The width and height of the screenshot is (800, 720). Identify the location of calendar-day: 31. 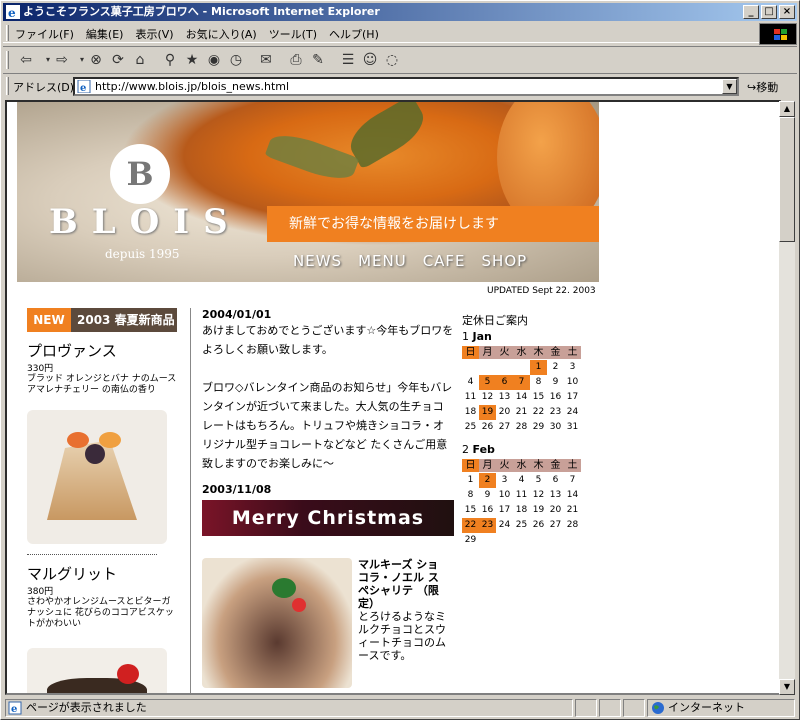
(572, 427).